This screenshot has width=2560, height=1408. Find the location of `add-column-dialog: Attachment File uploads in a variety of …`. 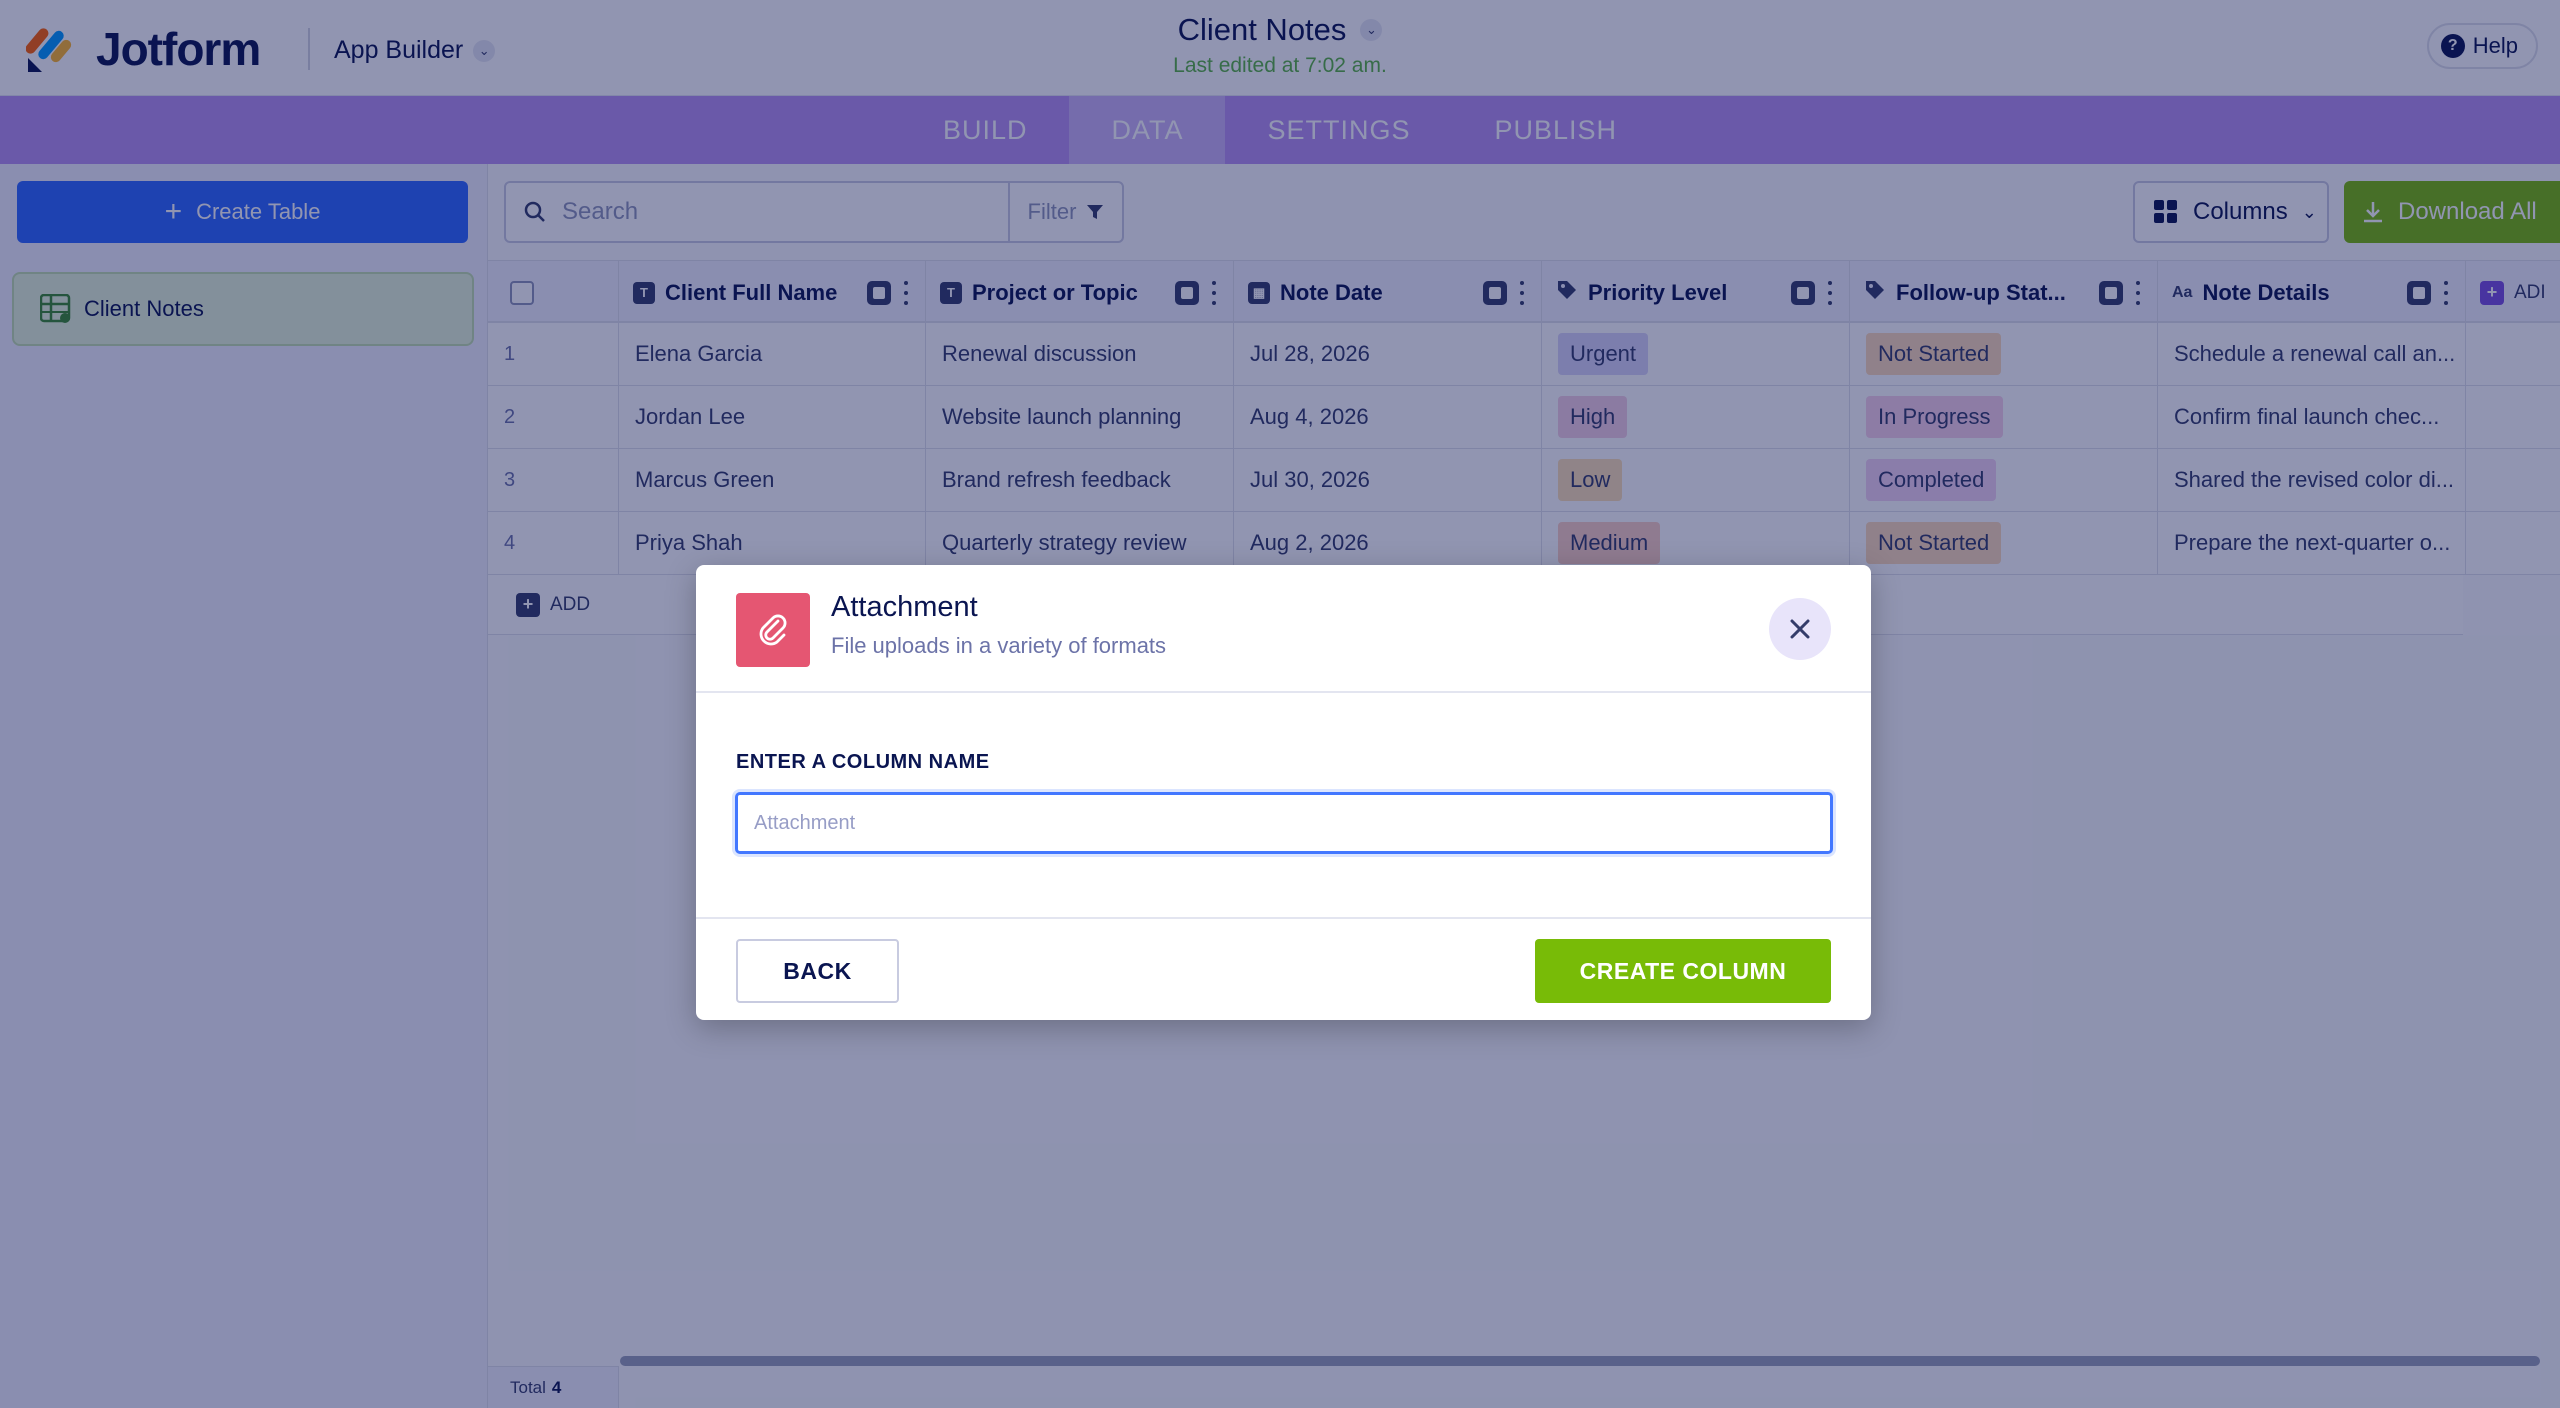

add-column-dialog: Attachment File uploads in a variety of … is located at coordinates (1283, 792).